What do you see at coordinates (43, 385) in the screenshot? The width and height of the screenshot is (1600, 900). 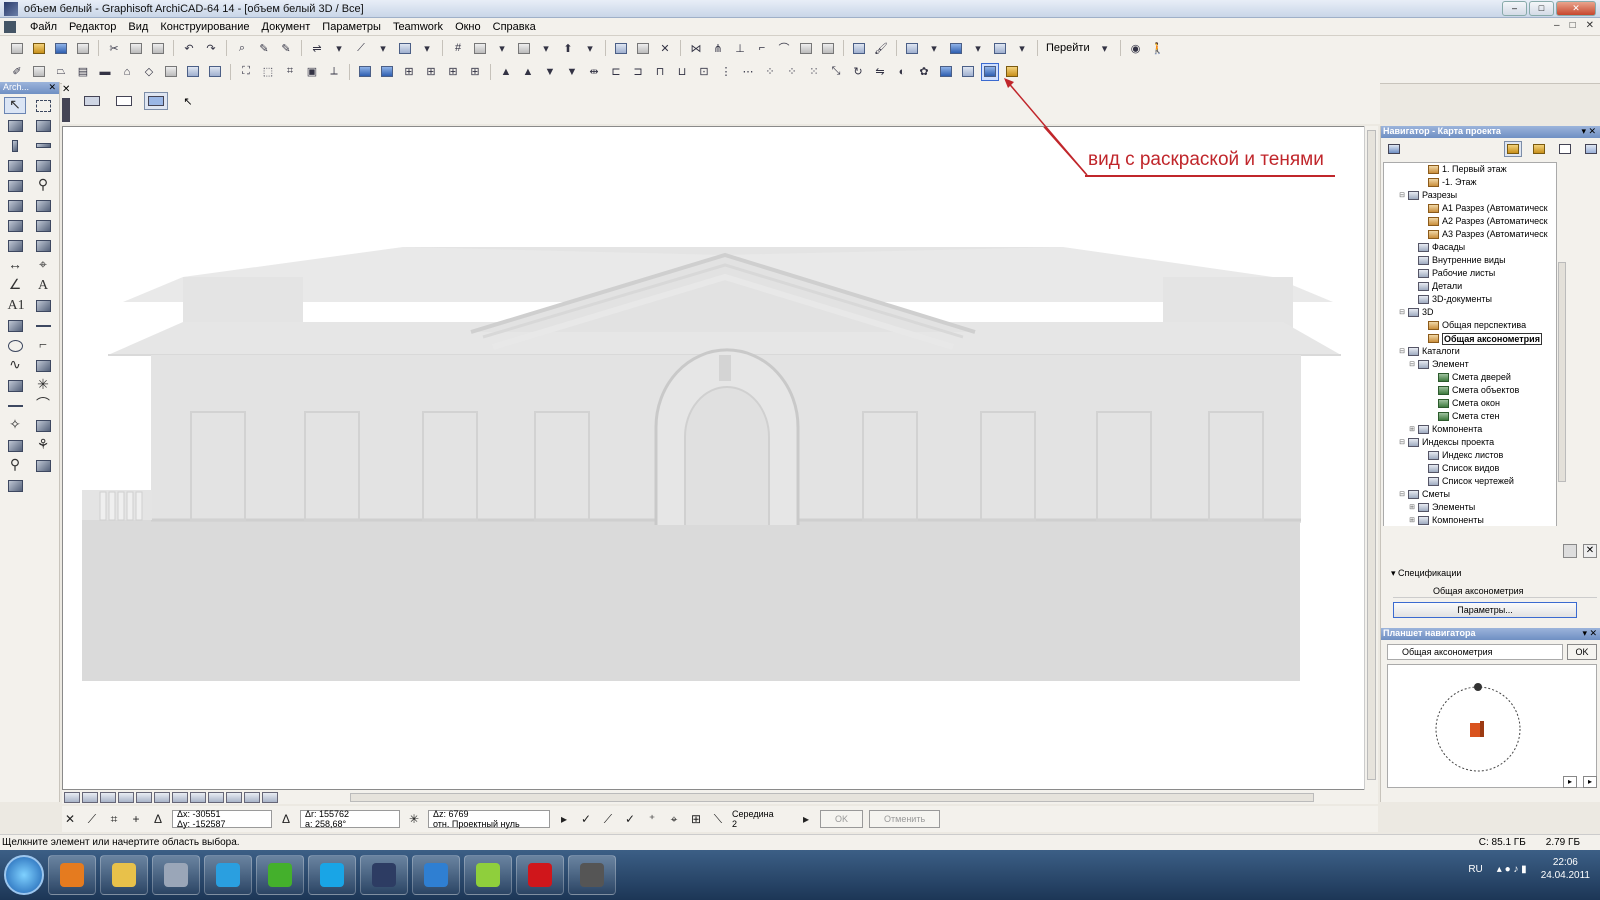 I see `hotspot-tool: ✳` at bounding box center [43, 385].